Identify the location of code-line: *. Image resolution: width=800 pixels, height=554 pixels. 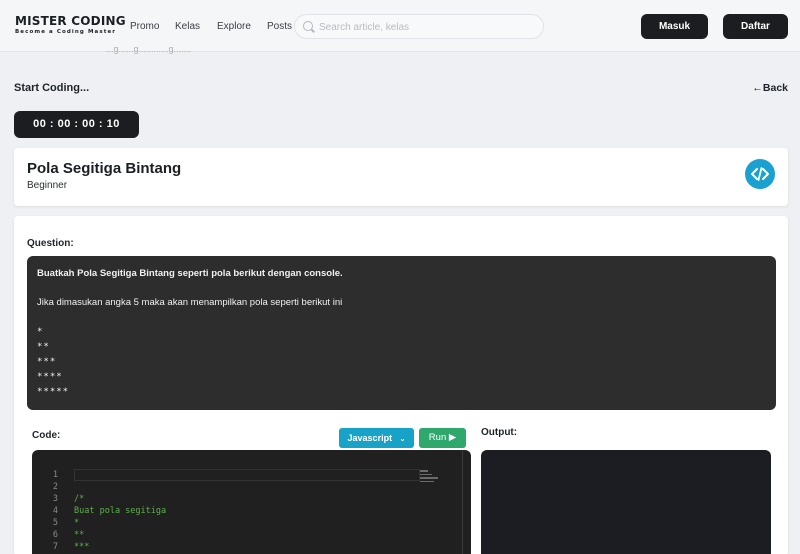
(77, 523).